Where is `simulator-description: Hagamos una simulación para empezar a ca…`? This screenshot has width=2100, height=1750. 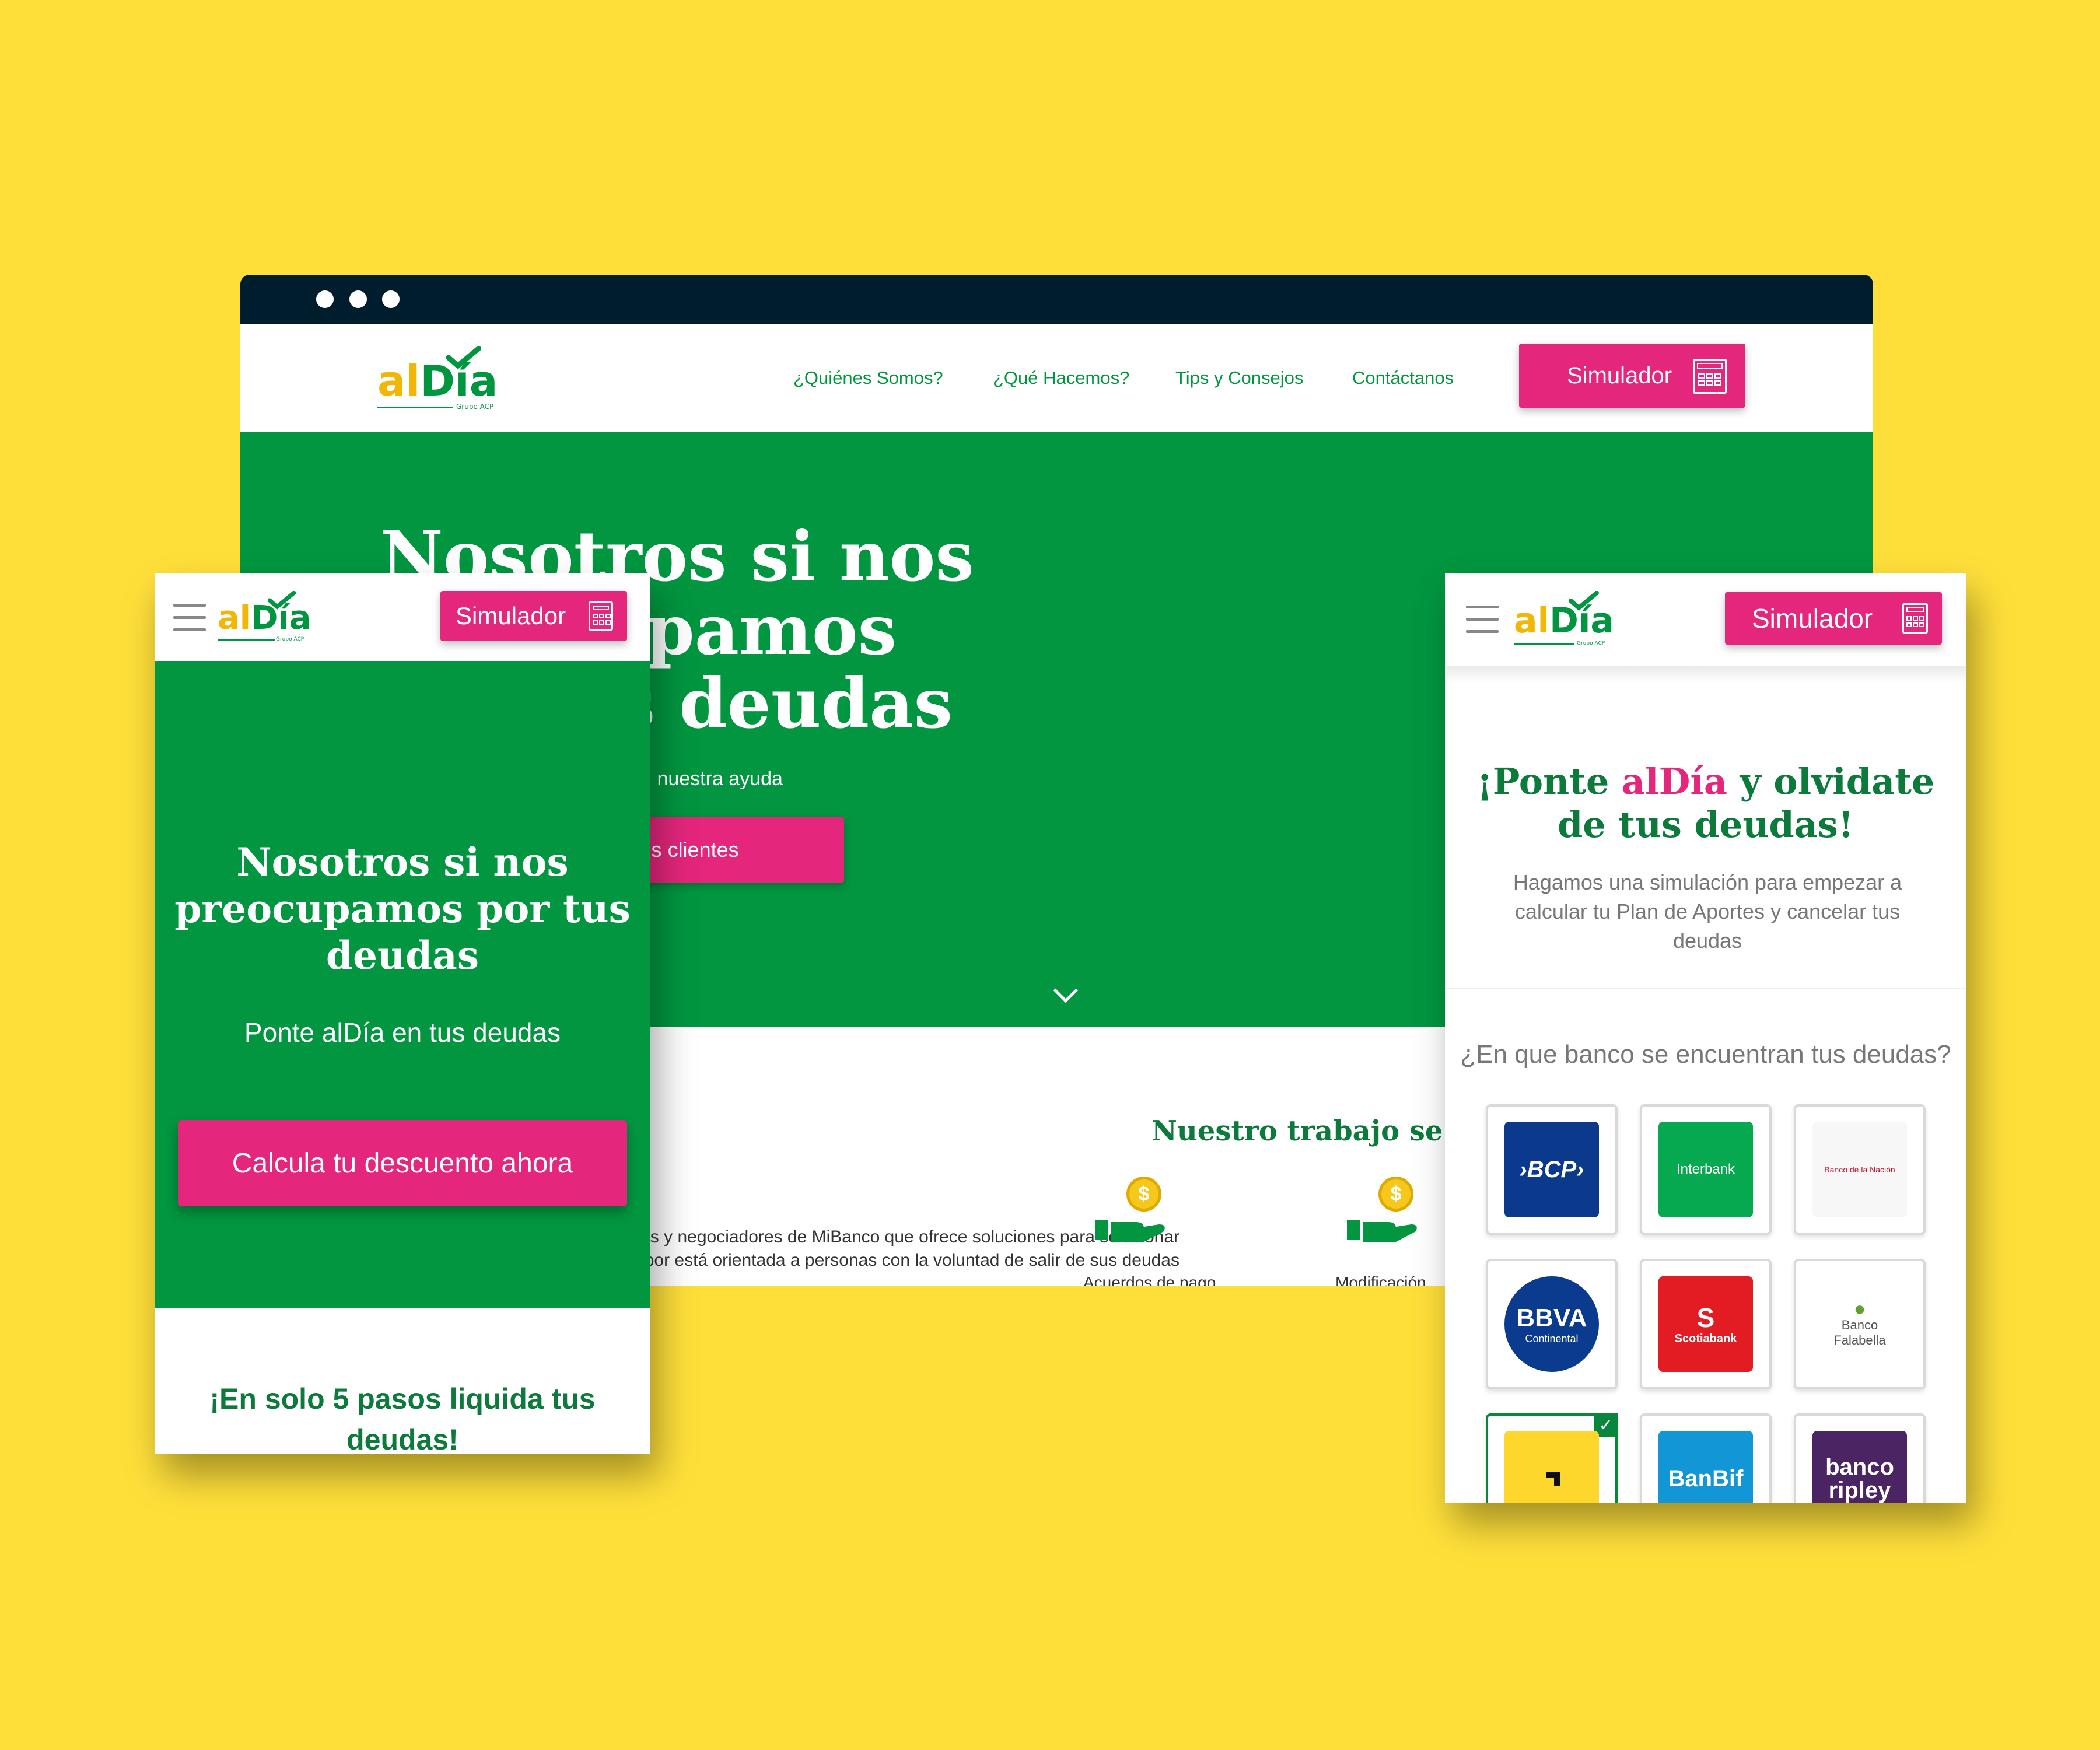
simulator-description: Hagamos una simulación para empezar a ca… is located at coordinates (1707, 911).